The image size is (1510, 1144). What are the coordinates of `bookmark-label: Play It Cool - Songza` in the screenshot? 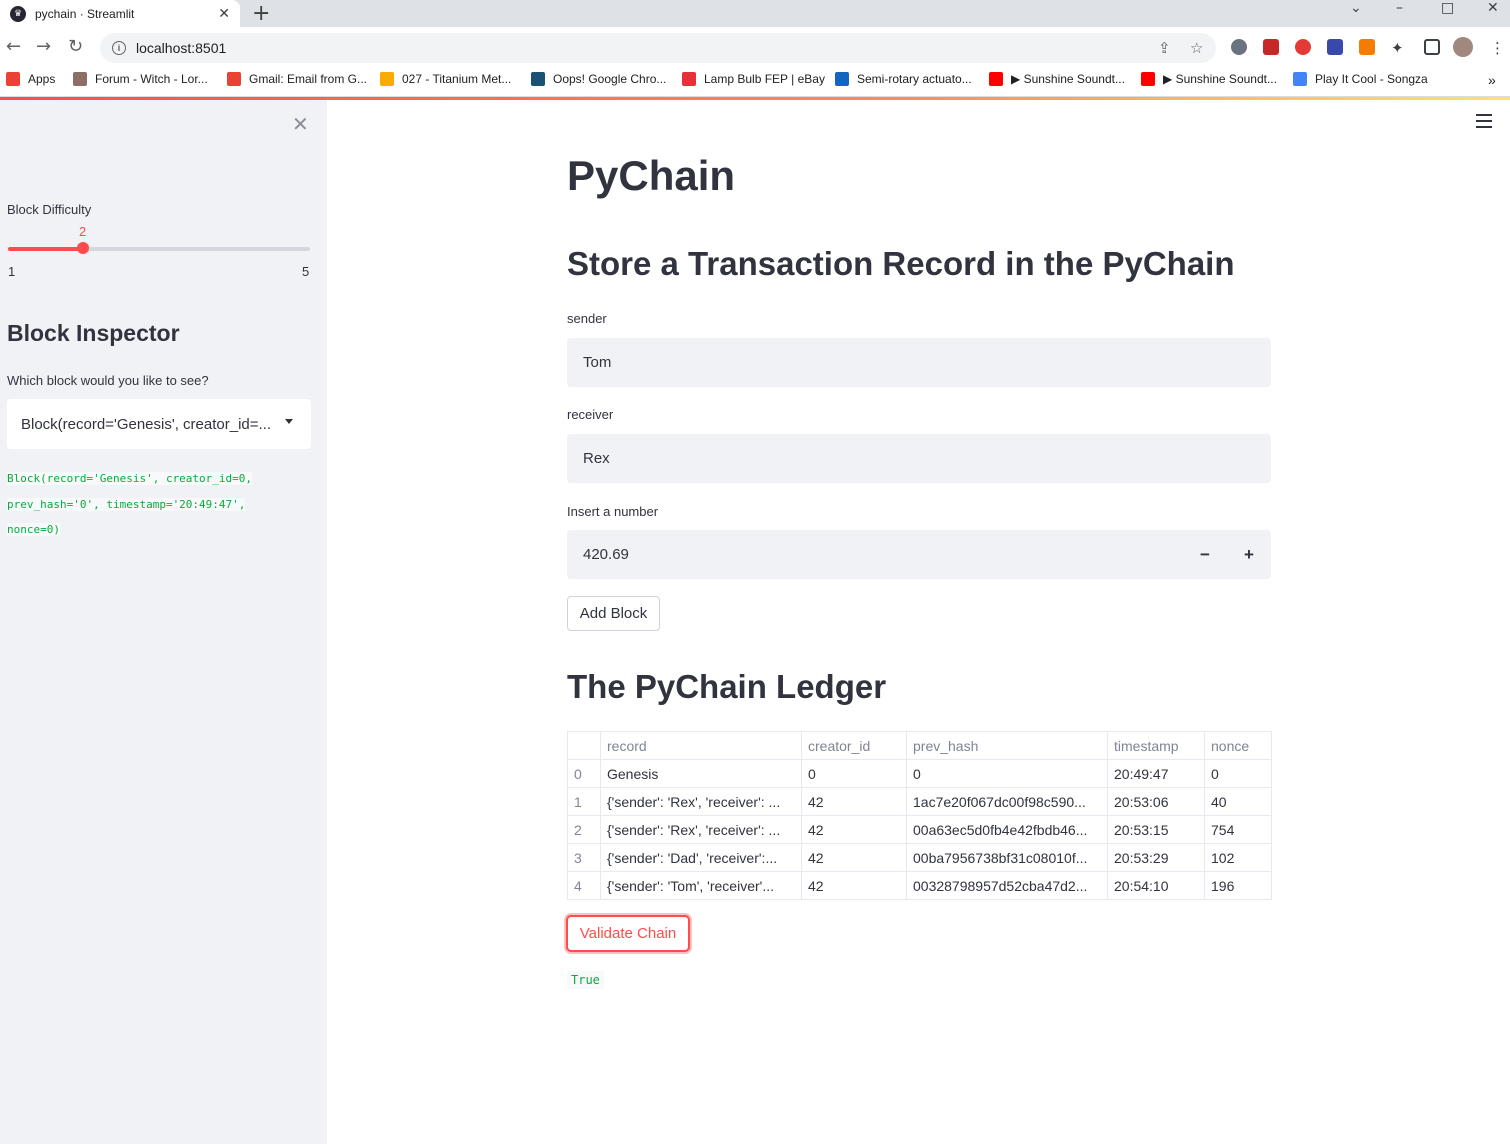 It's located at (1371, 79).